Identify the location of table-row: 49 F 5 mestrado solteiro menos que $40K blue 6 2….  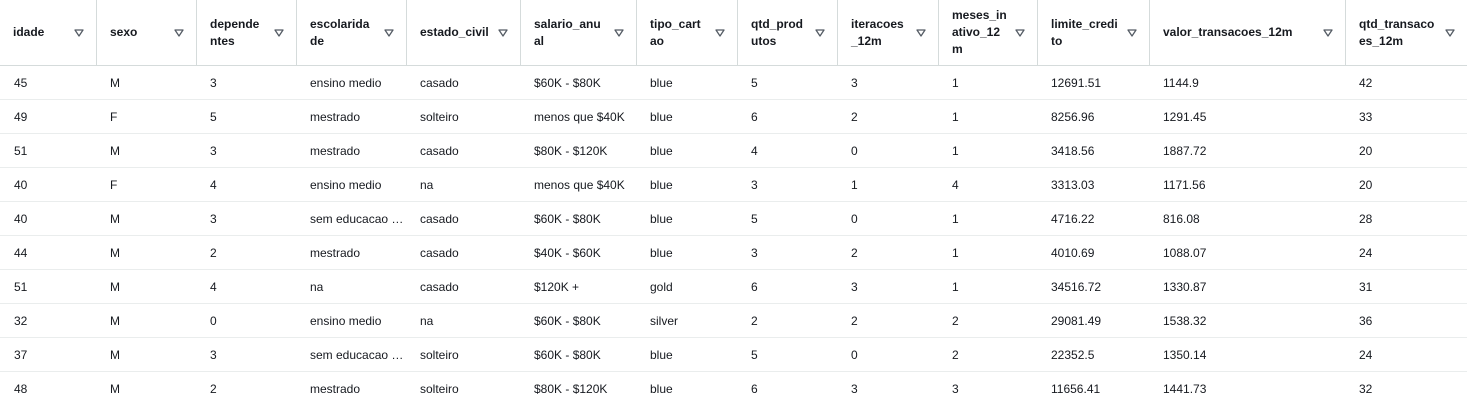
(733, 116).